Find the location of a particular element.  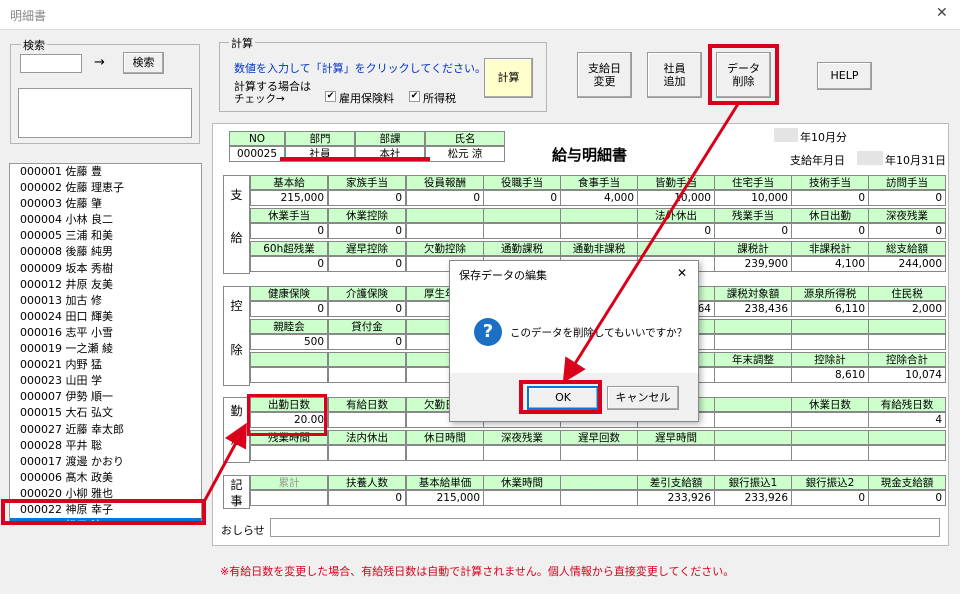

search-results-box is located at coordinates (105, 113).